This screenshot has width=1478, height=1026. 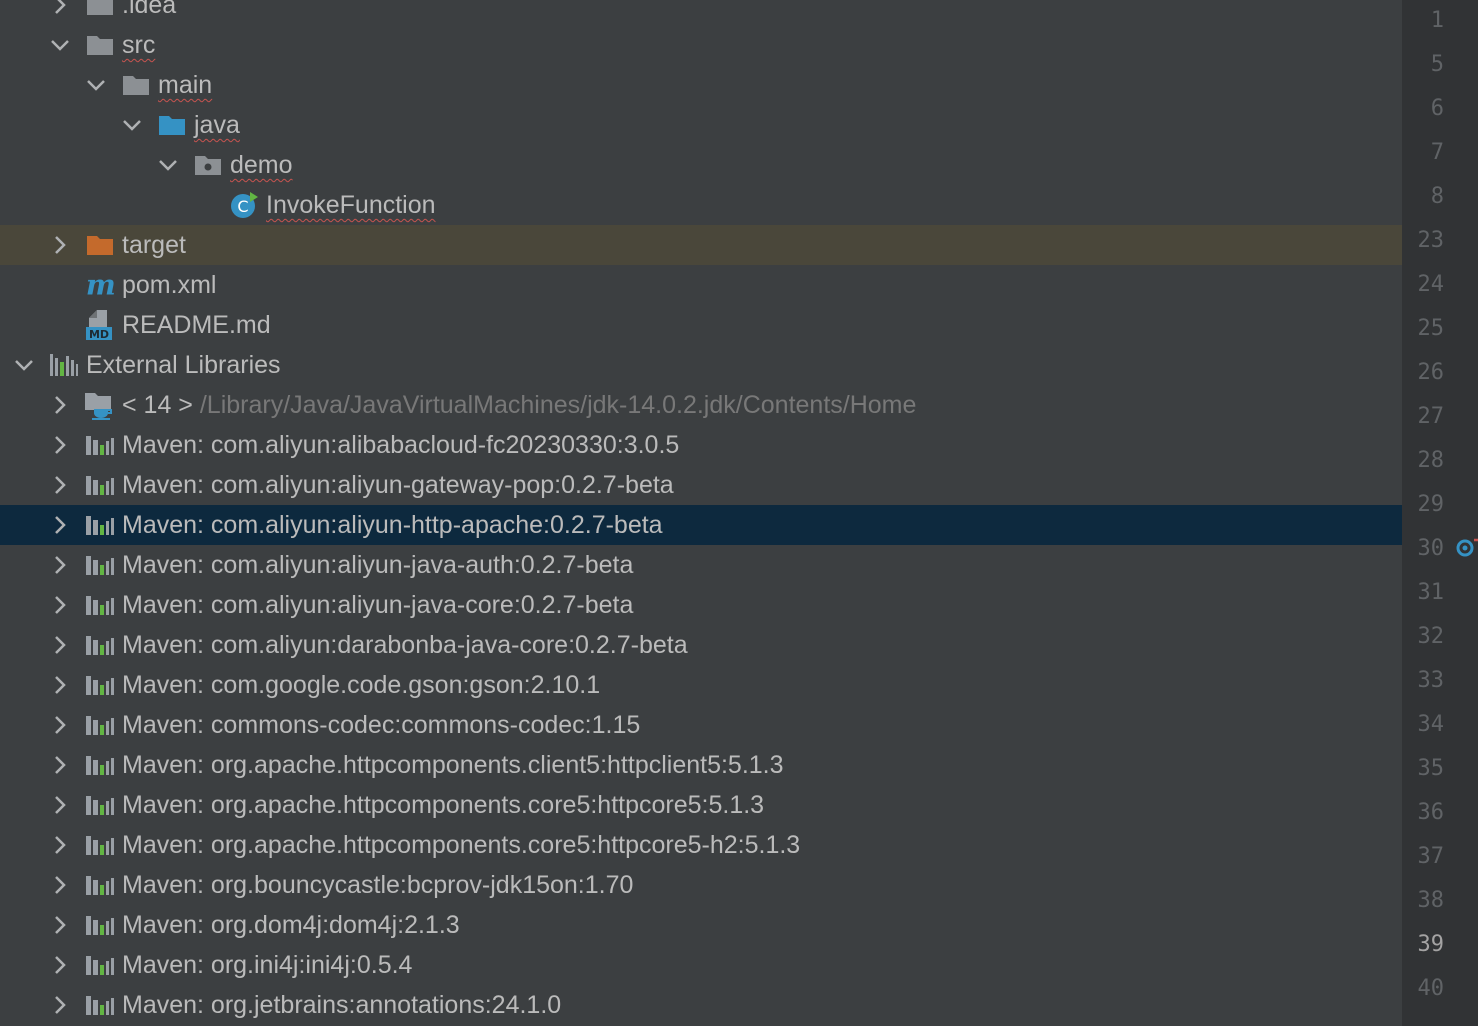 I want to click on tree-row: Maven: org.dom4j:dom4j:2.1.3, so click(x=701, y=925).